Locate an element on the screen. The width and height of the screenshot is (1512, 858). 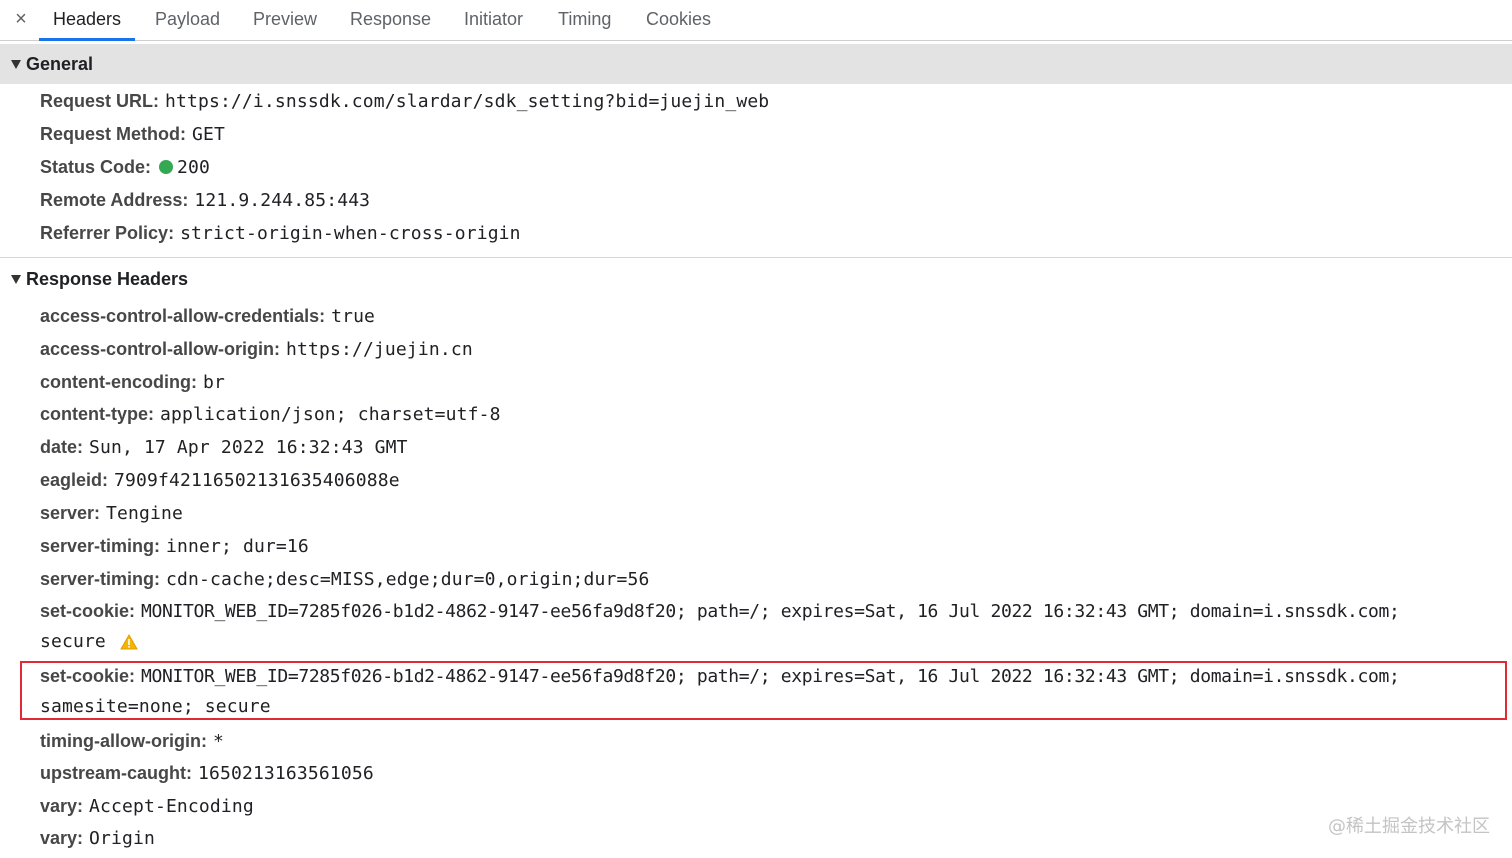
header-value: application/json; charset=utf-8 is located at coordinates (330, 414).